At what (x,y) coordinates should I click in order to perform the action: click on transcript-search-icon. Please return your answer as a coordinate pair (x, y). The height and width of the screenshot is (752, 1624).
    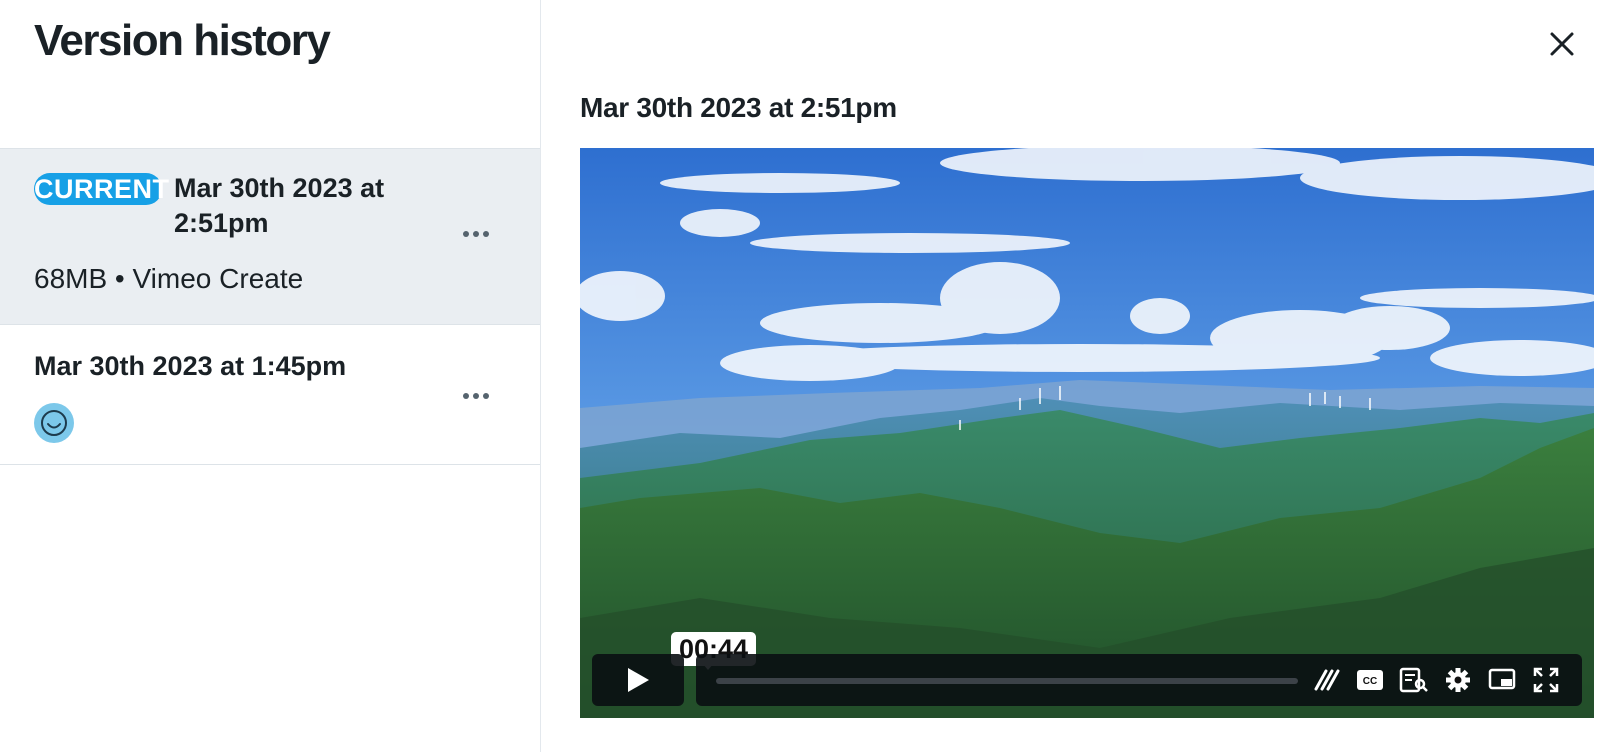
    Looking at the image, I should click on (1414, 680).